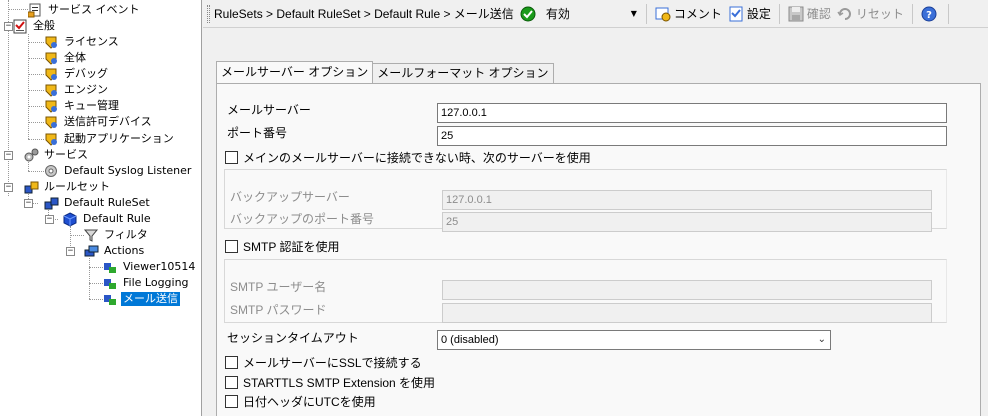  What do you see at coordinates (736, 14) in the screenshot?
I see `settings-checklist-icon` at bounding box center [736, 14].